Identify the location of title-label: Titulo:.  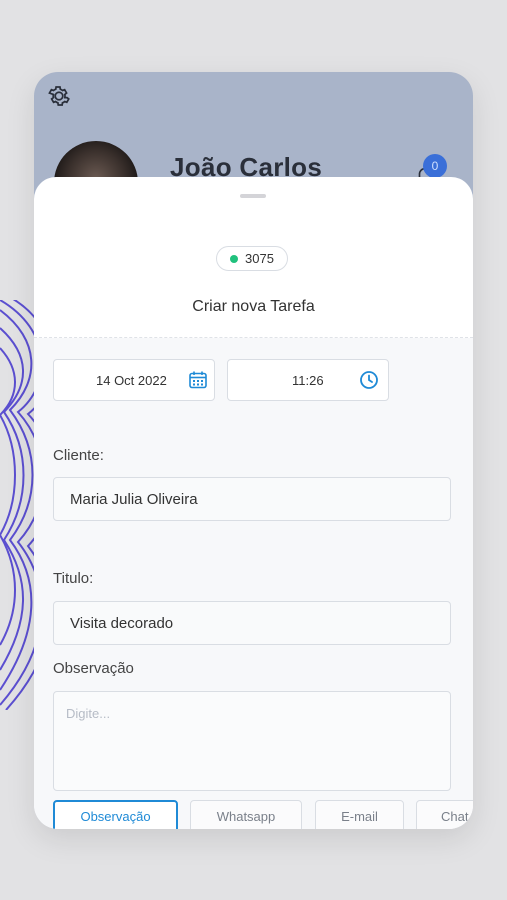
(73, 578).